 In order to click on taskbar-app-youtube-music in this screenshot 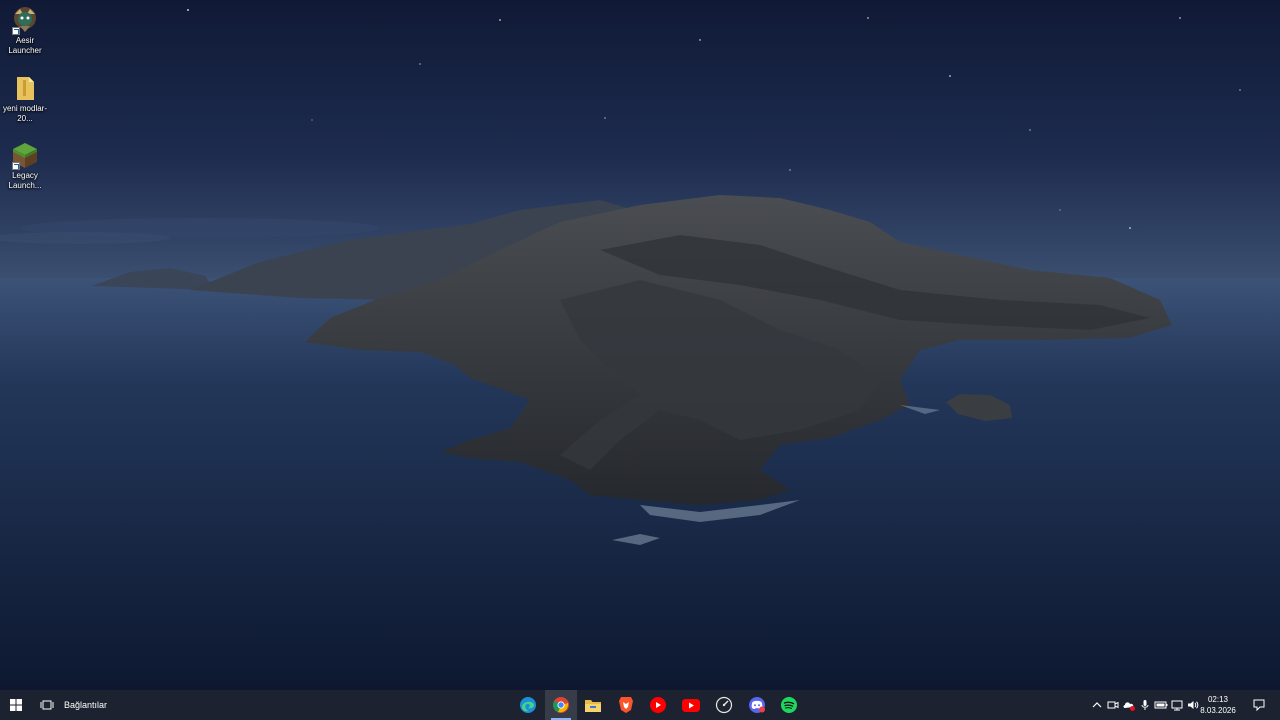, I will do `click(658, 705)`.